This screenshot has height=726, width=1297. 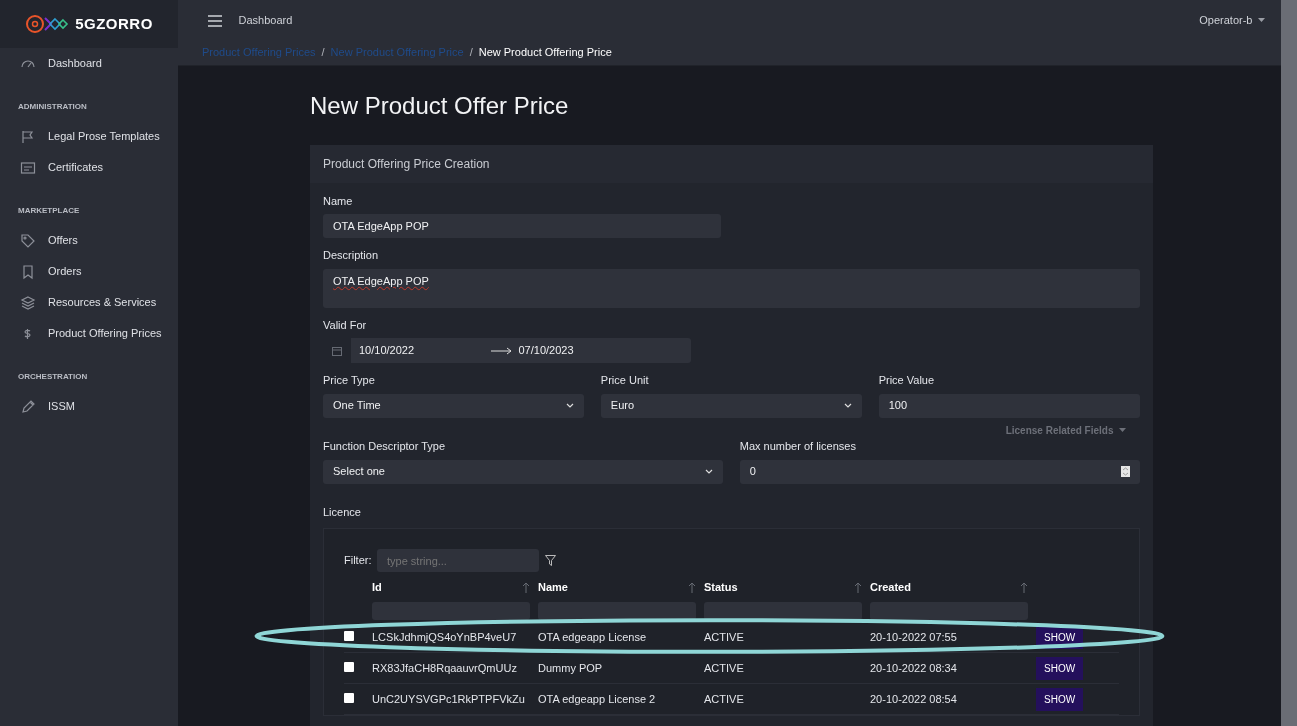 What do you see at coordinates (358, 561) in the screenshot?
I see `filter-label: Filter:` at bounding box center [358, 561].